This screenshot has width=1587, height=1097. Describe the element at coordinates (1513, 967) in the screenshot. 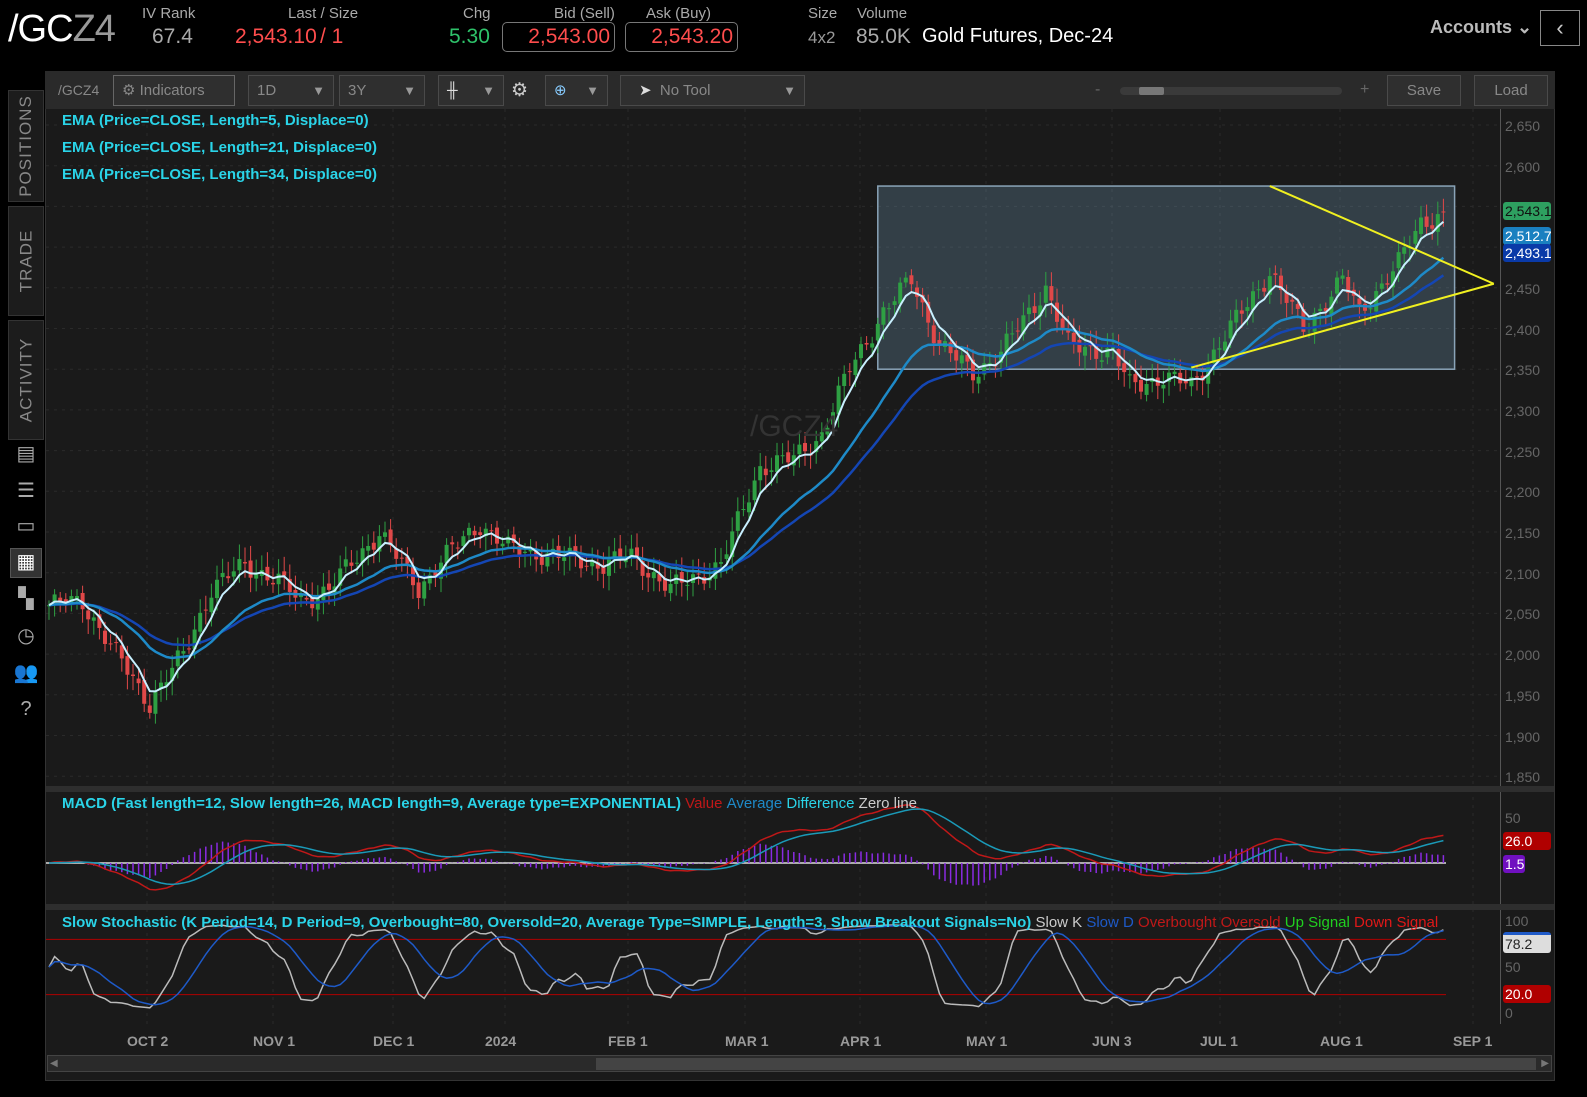

I see `stoch-axis-50: 50` at that location.